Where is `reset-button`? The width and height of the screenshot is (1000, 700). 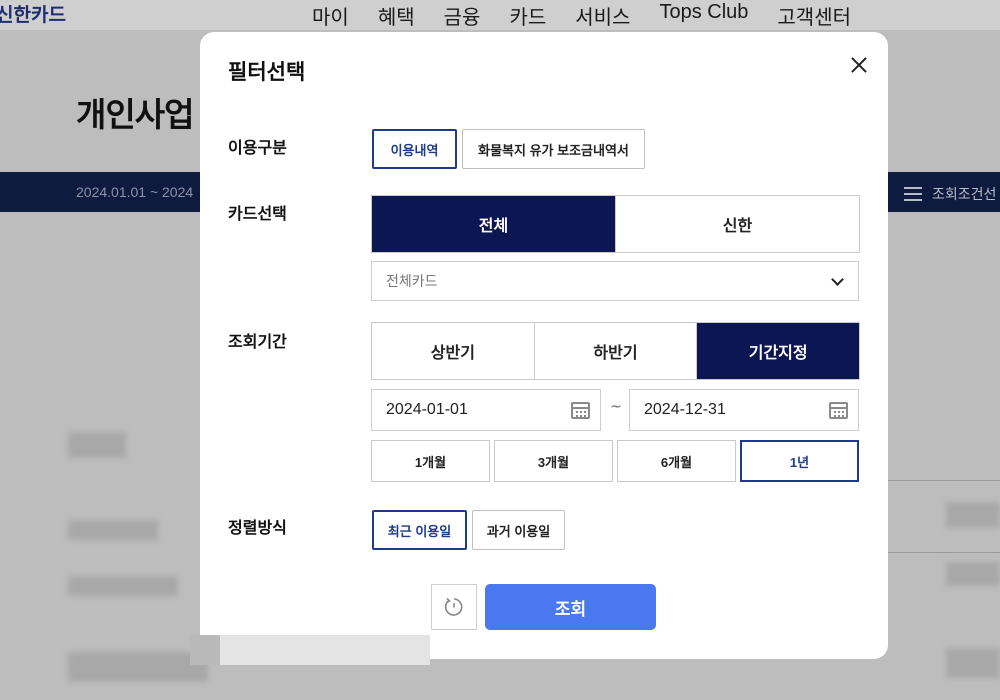 reset-button is located at coordinates (454, 607).